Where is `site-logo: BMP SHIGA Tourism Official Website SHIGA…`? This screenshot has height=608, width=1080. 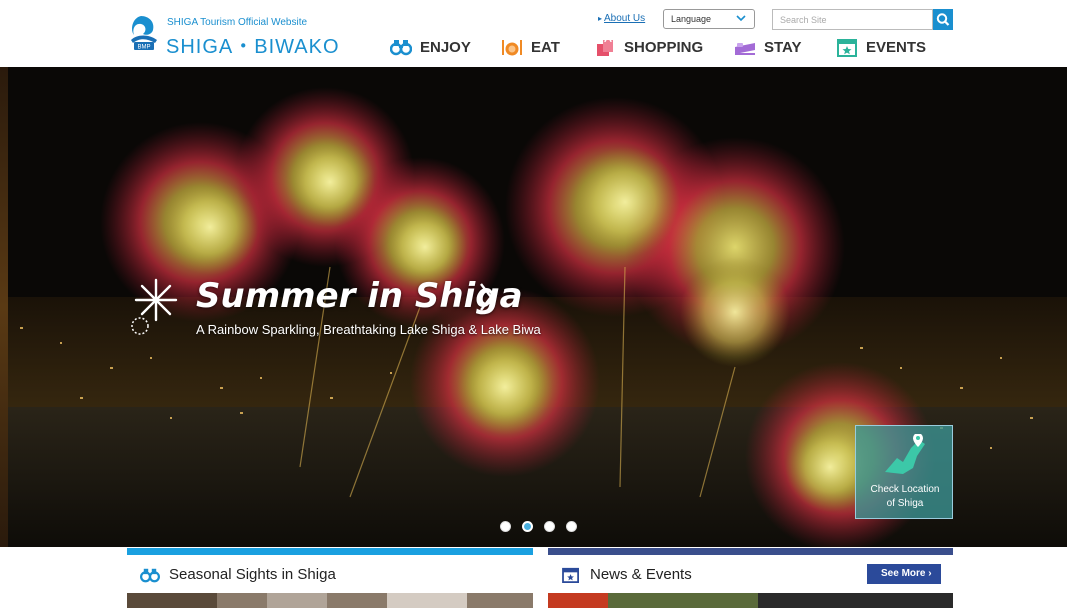
site-logo: BMP SHIGA Tourism Official Website SHIGA… is located at coordinates (233, 36).